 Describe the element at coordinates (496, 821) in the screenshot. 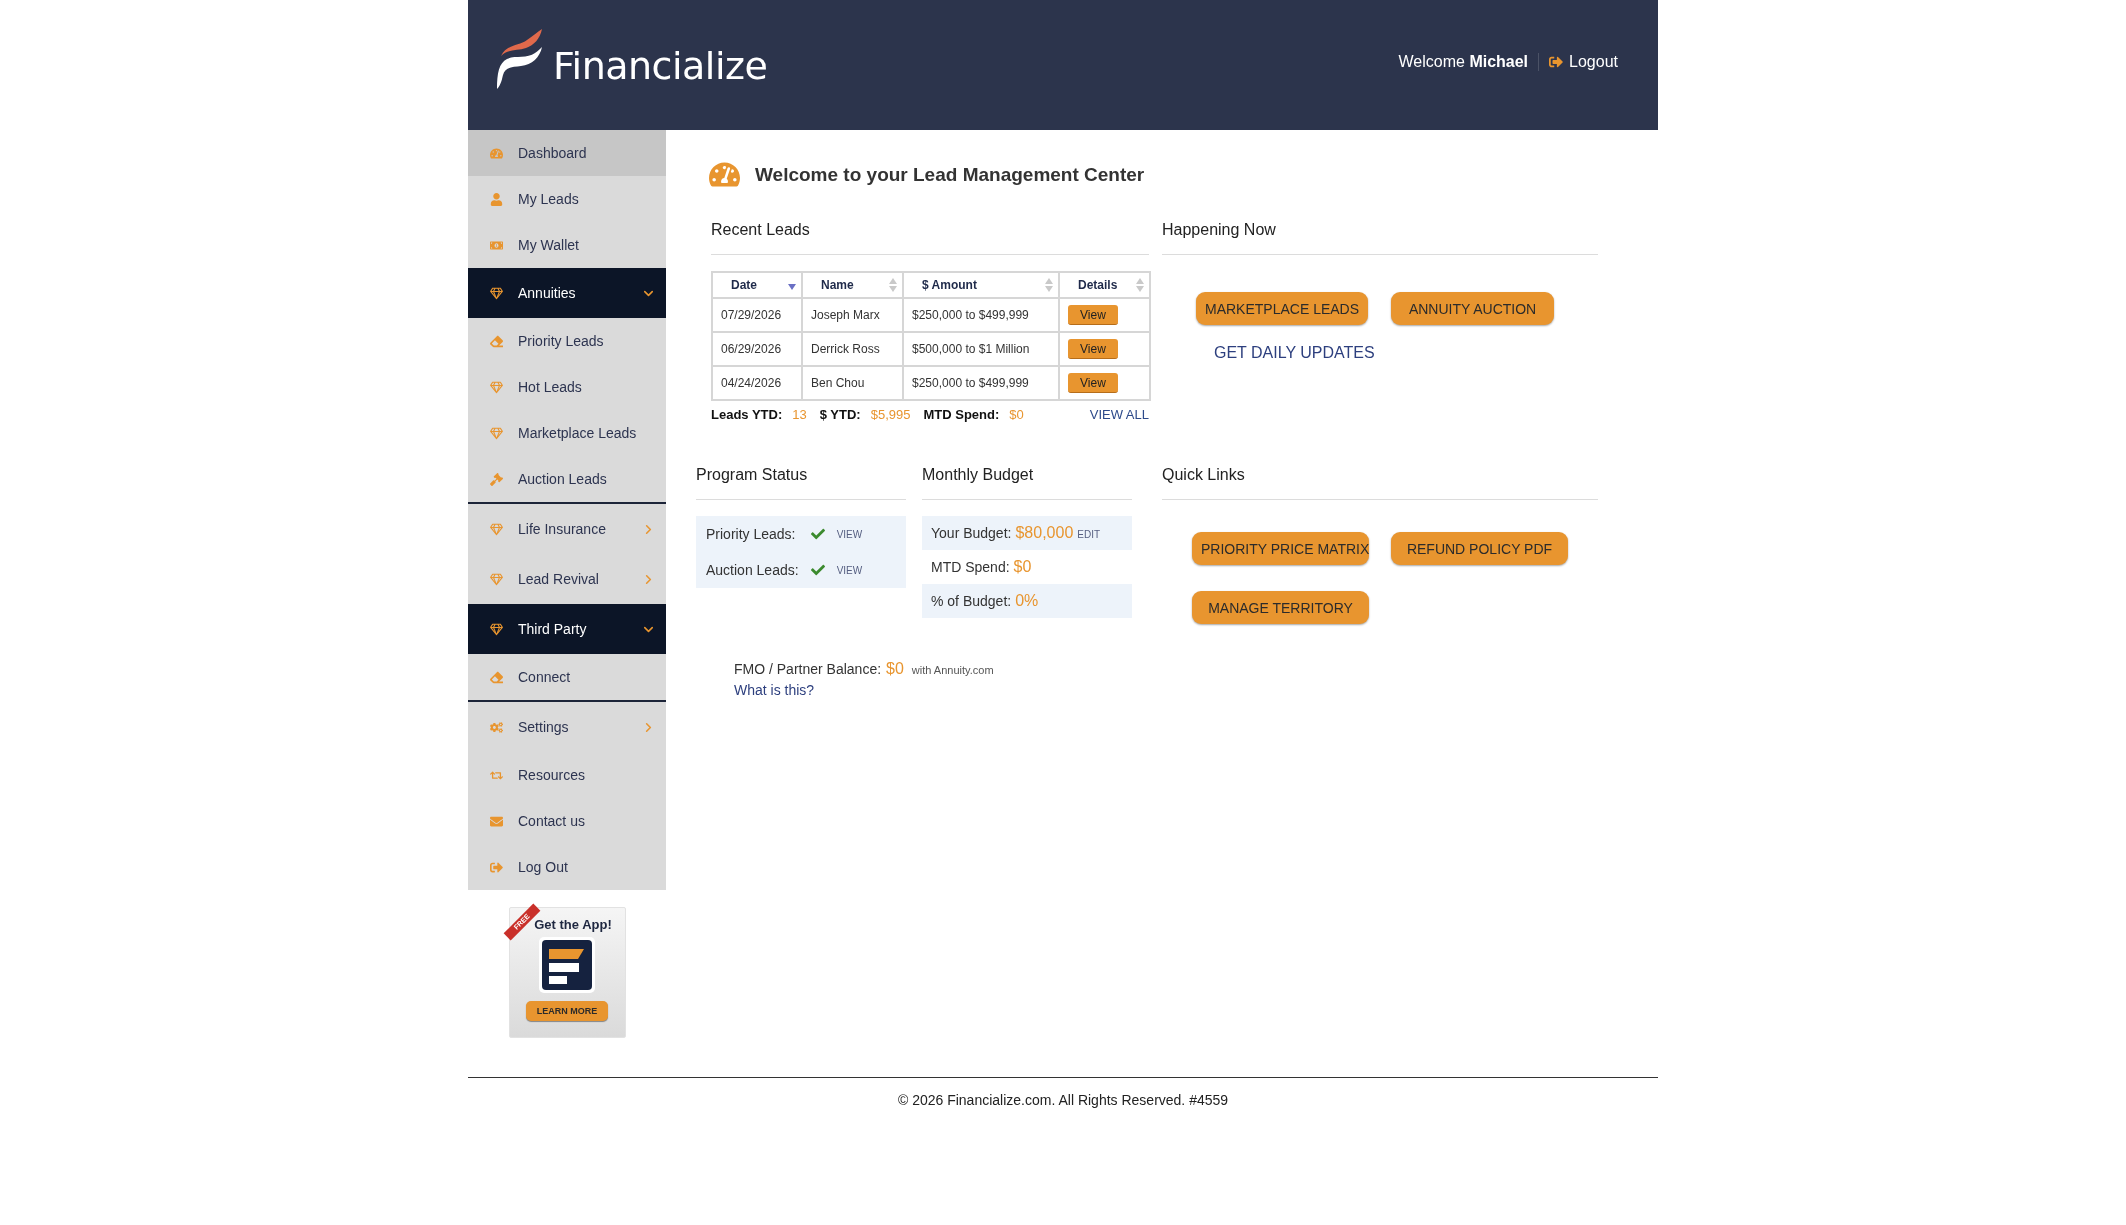

I see `envelope-icon` at that location.